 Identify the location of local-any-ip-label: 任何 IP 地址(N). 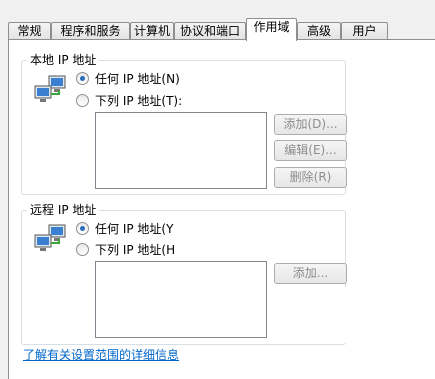
(137, 79).